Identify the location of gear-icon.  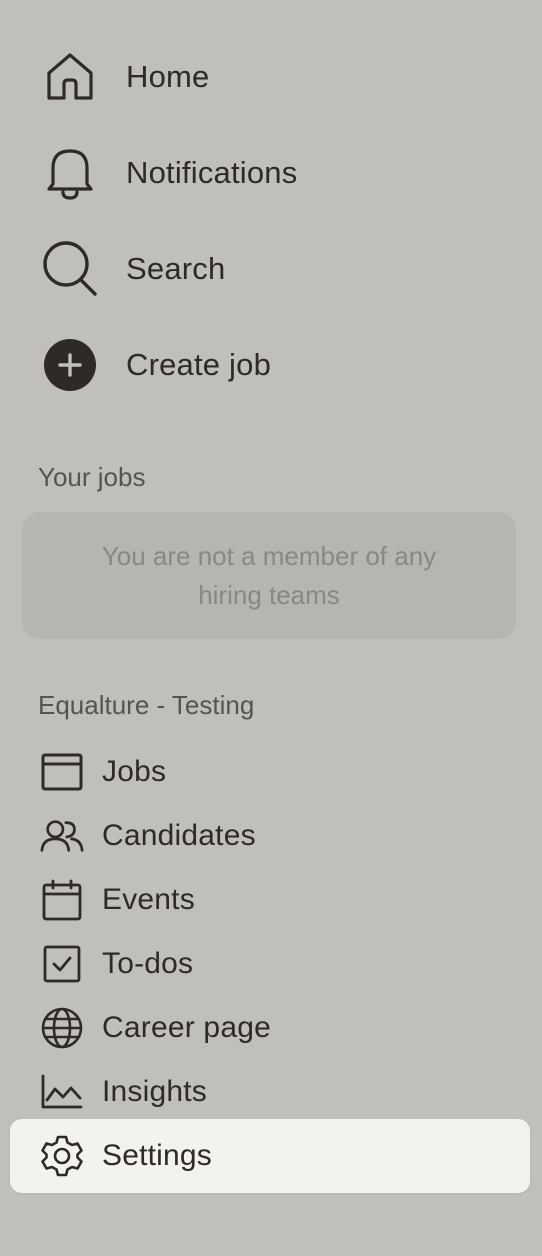
(62, 1156).